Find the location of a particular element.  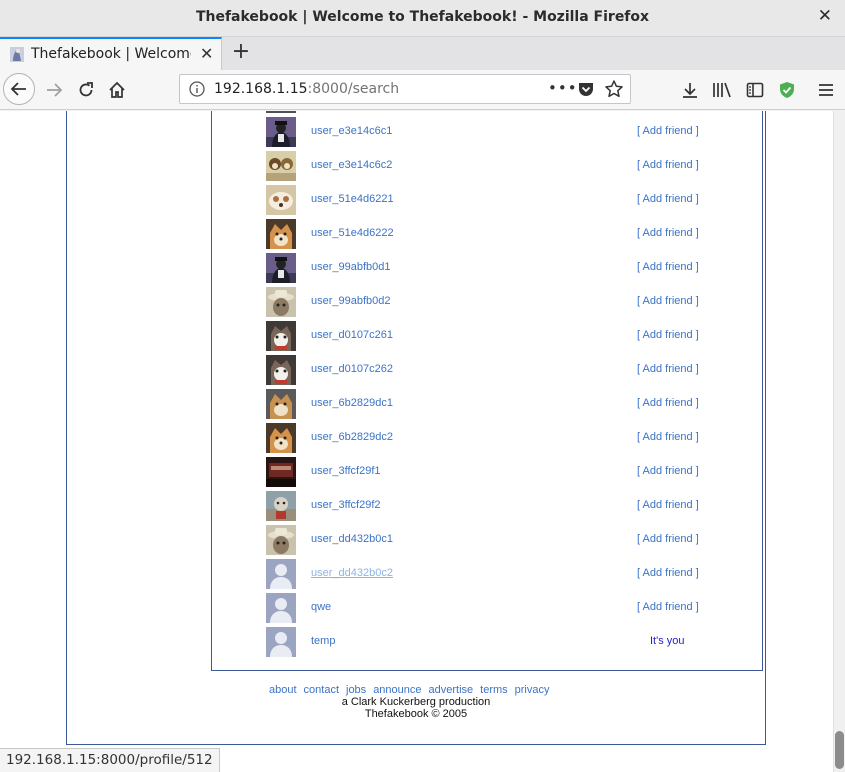

reload-icon is located at coordinates (86, 89).